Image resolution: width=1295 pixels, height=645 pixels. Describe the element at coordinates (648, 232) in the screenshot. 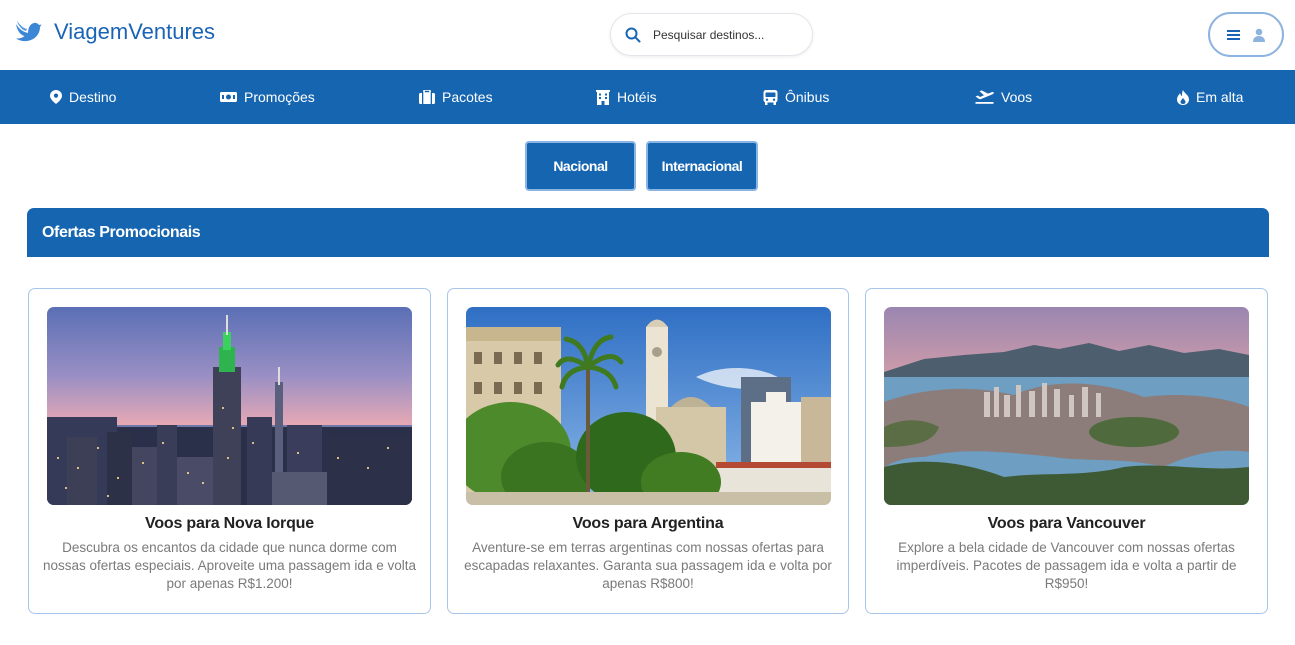

I see `section-header: Ofertas Promocionais` at that location.